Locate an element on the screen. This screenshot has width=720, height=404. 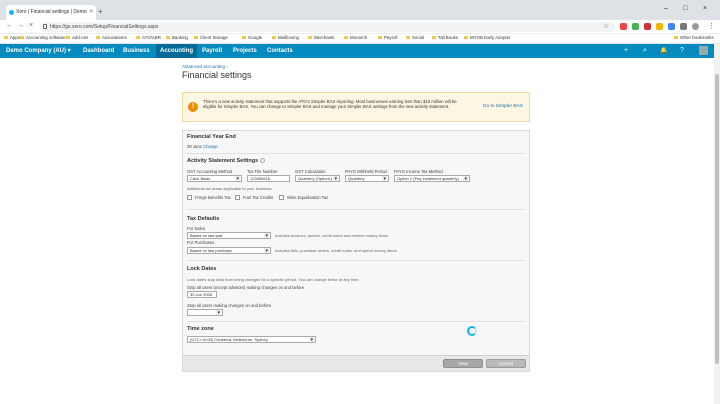
search-icon: ⌕ is located at coordinates (645, 51).